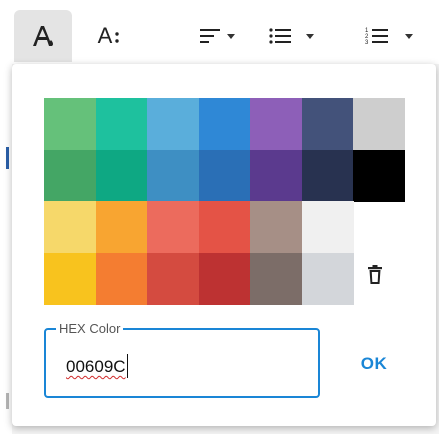 The width and height of the screenshot is (439, 434). I want to click on align-button, so click(217, 36).